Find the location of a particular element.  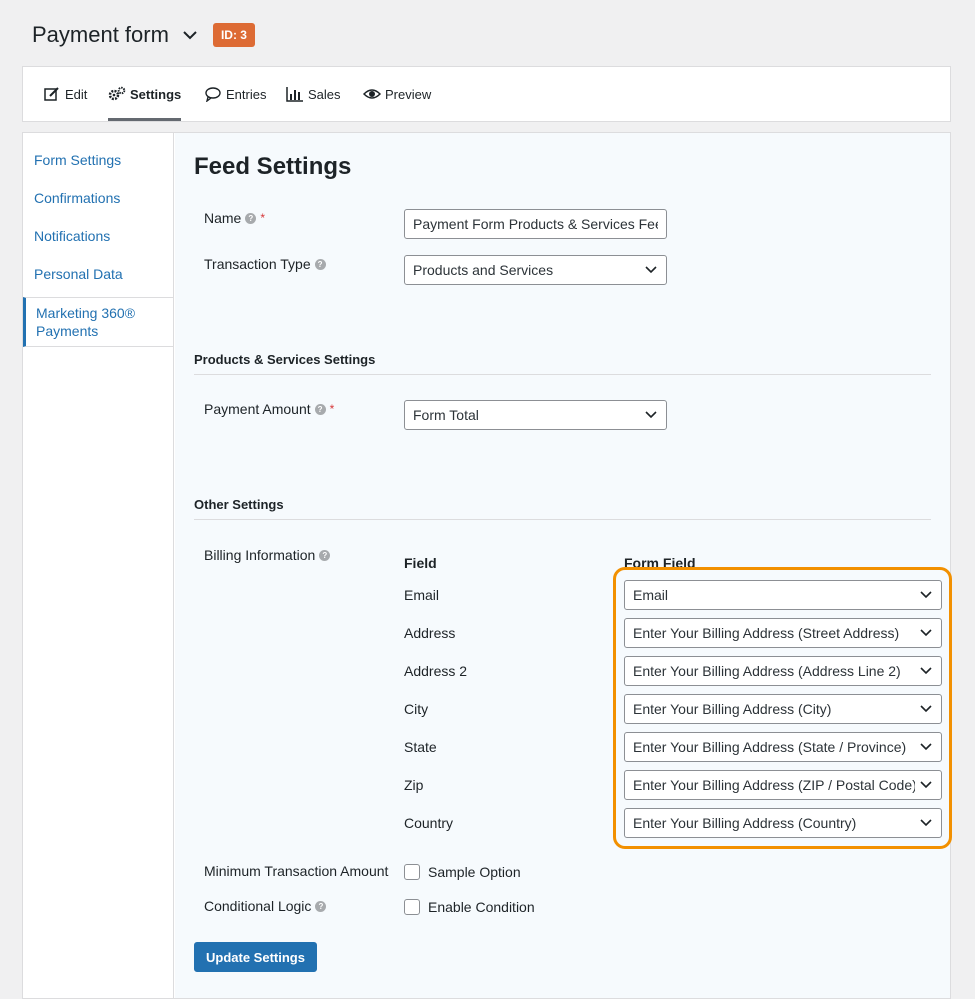

field-column-header: Field is located at coordinates (420, 563).